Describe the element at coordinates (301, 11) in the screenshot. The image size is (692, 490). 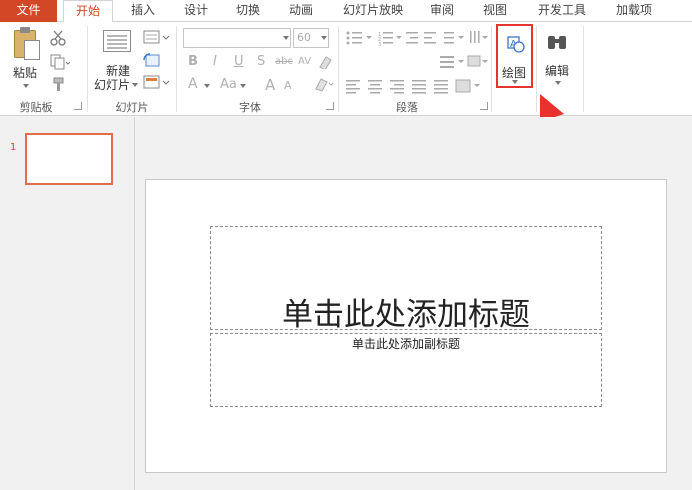
I see `tab-animations: 动画` at that location.